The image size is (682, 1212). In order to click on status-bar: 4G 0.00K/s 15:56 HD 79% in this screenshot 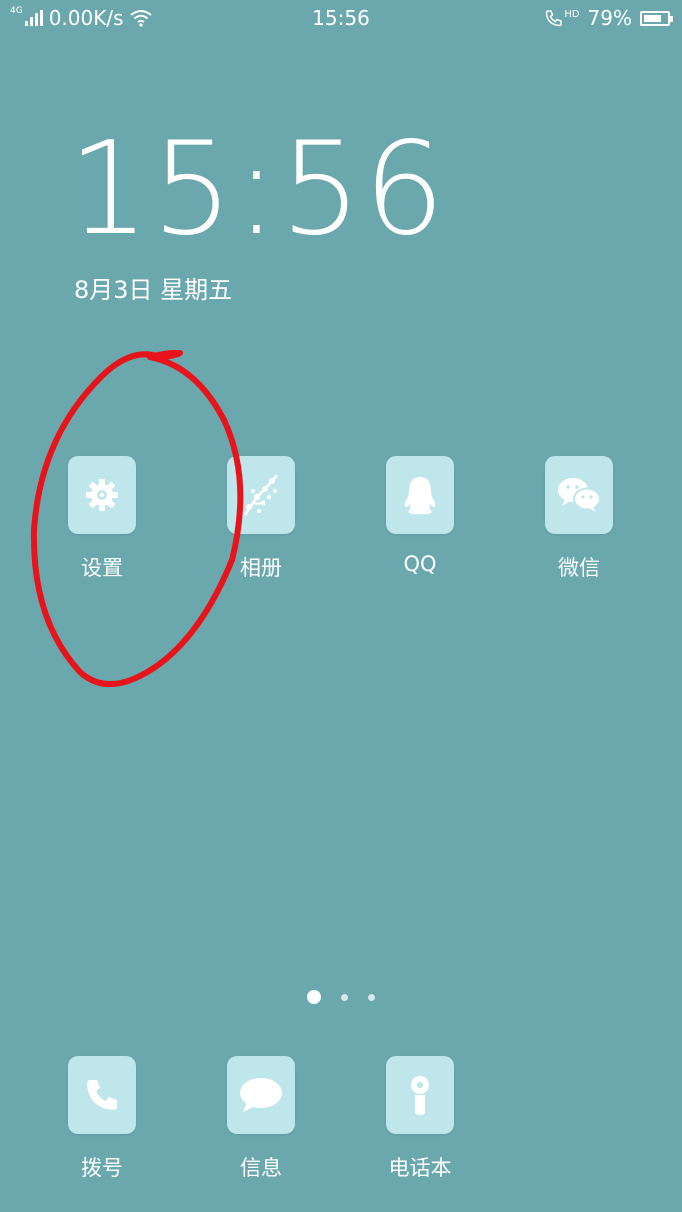, I will do `click(341, 18)`.